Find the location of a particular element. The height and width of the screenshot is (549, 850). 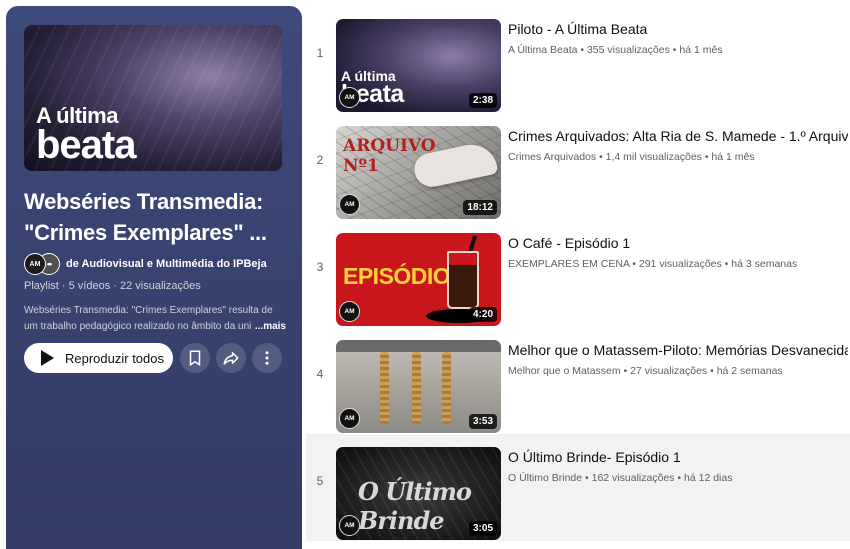

video-duration: 3:53 is located at coordinates (482, 421).